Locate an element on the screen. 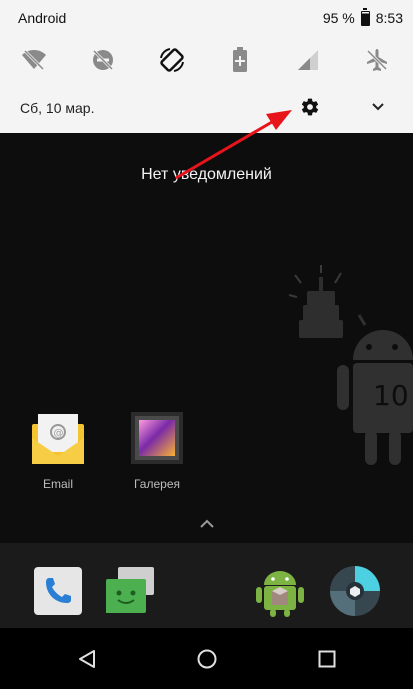 The image size is (413, 689). wallpaper-android-mascot-icon: 10 is located at coordinates (350, 365).